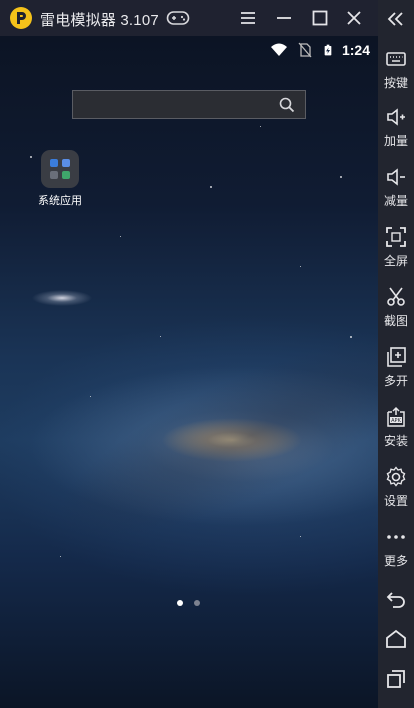 The height and width of the screenshot is (708, 414). I want to click on no-sim-icon, so click(305, 50).